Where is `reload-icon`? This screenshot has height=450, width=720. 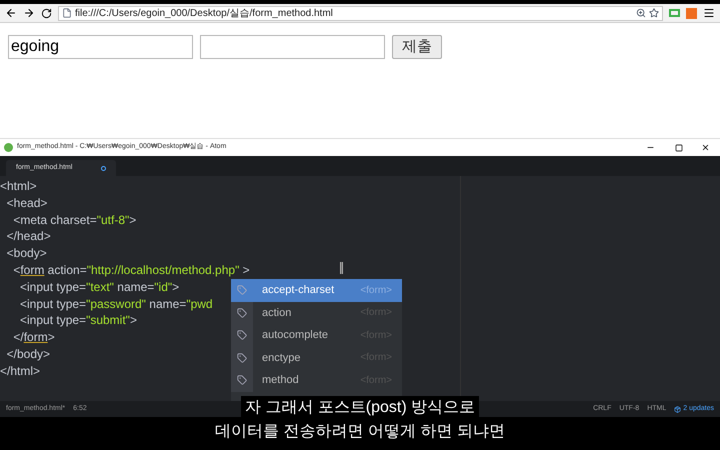 reload-icon is located at coordinates (46, 13).